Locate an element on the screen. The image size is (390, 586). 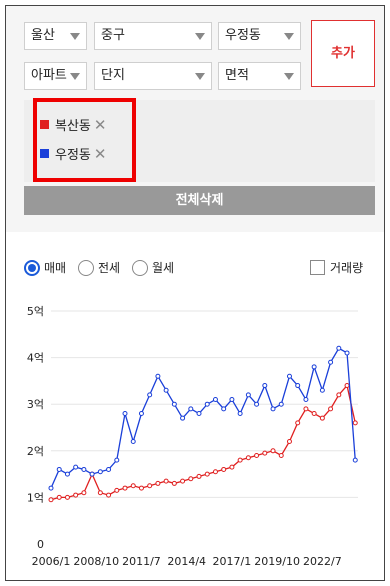
y-tick-label: 3억 is located at coordinates (35, 404).